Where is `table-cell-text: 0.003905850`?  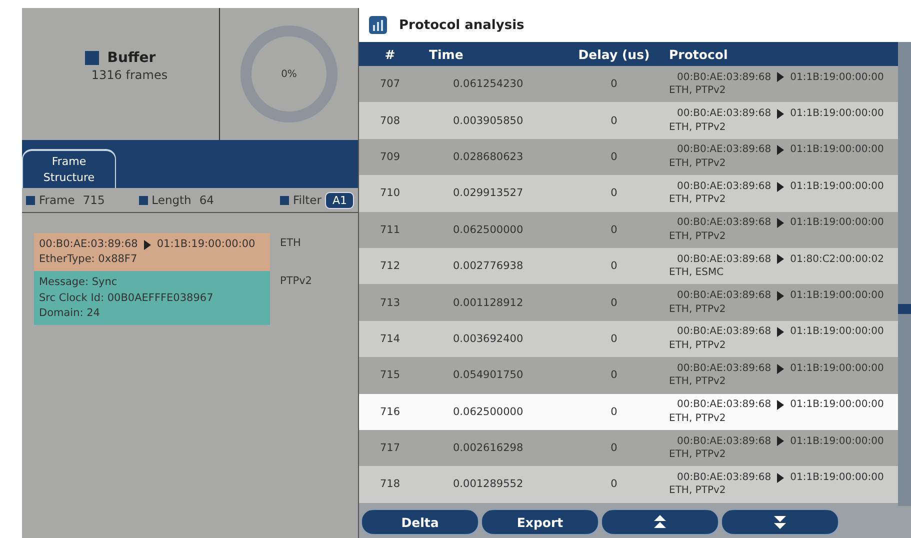
table-cell-text: 0.003905850 is located at coordinates (488, 120).